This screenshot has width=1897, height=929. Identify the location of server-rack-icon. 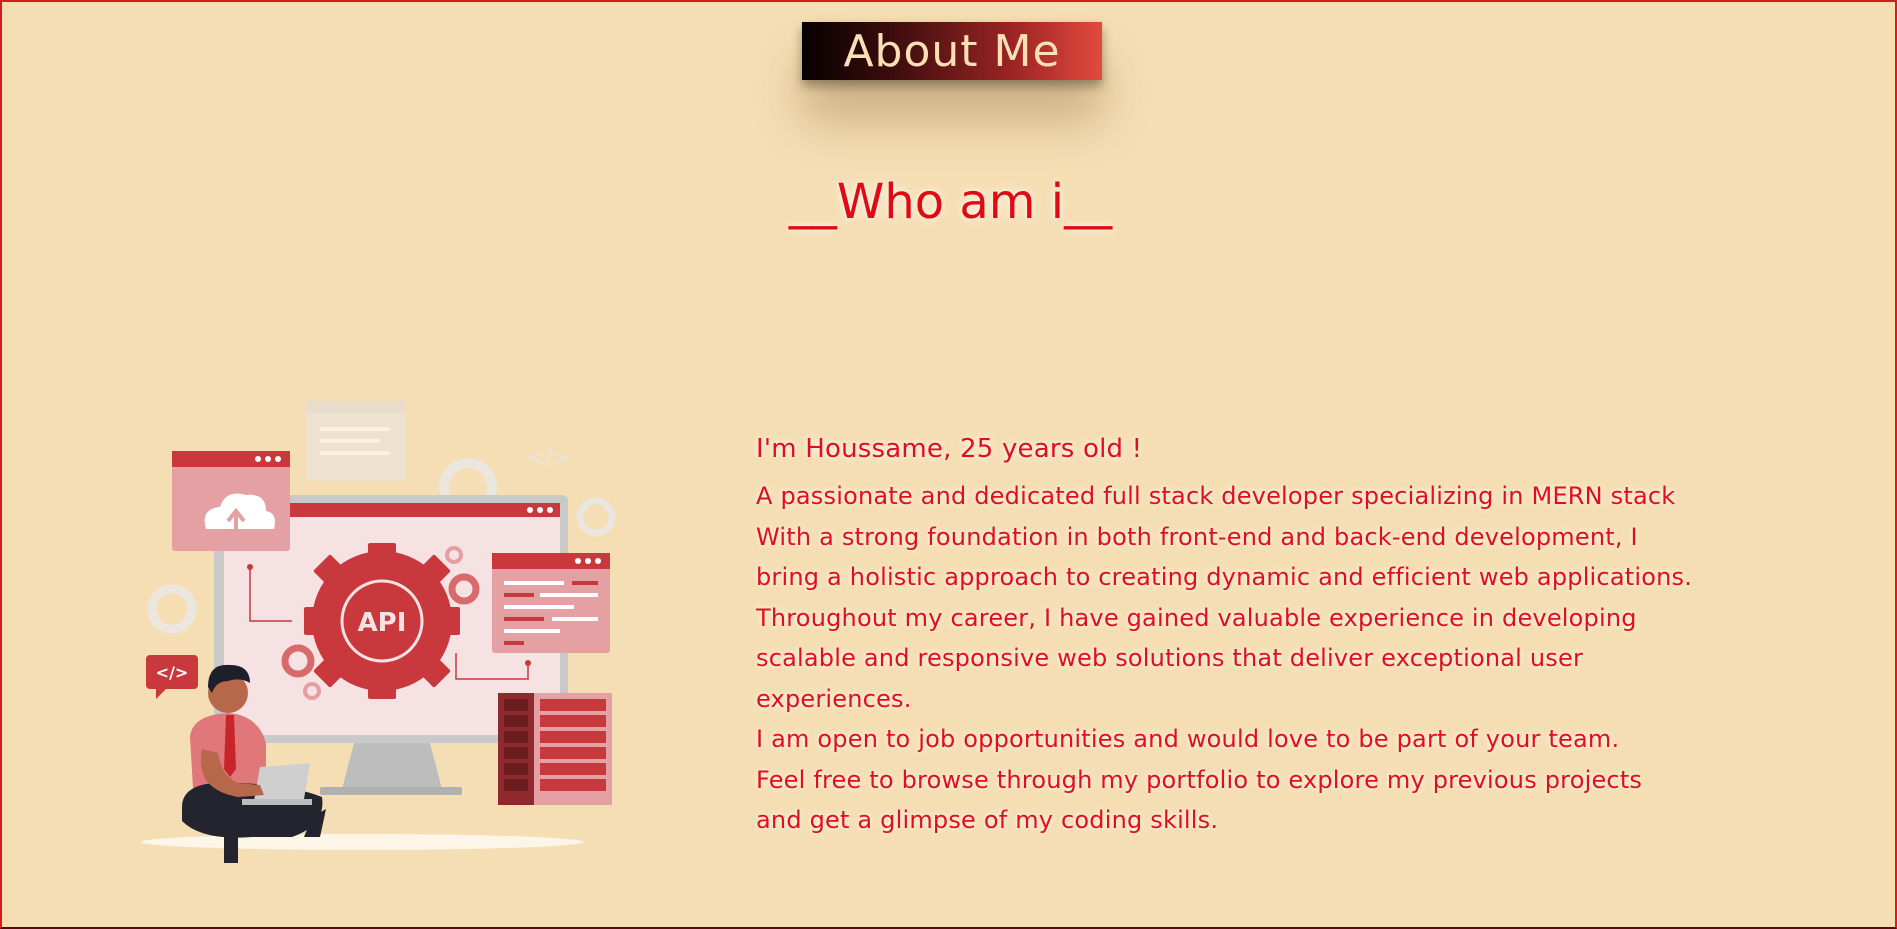
(555, 749).